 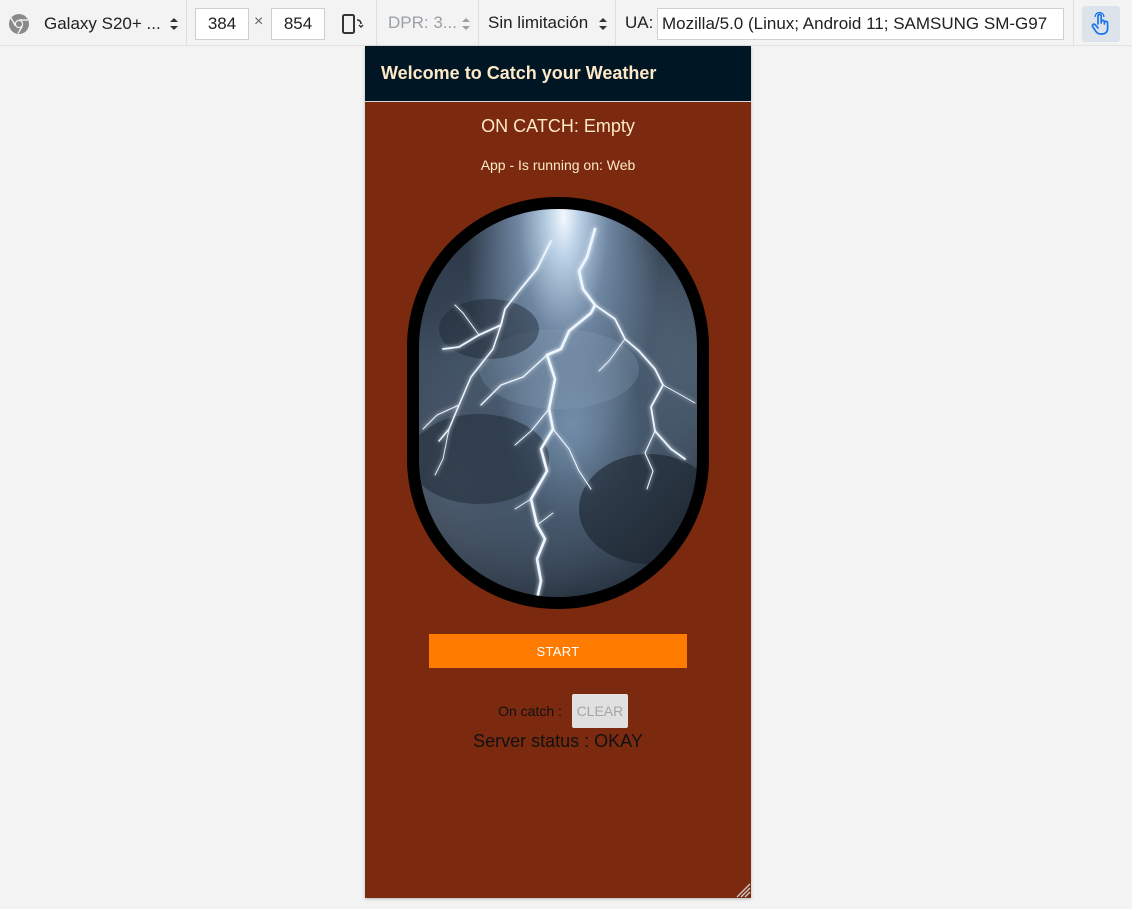 What do you see at coordinates (558, 165) in the screenshot?
I see `platform-info: App - Is running on: Web` at bounding box center [558, 165].